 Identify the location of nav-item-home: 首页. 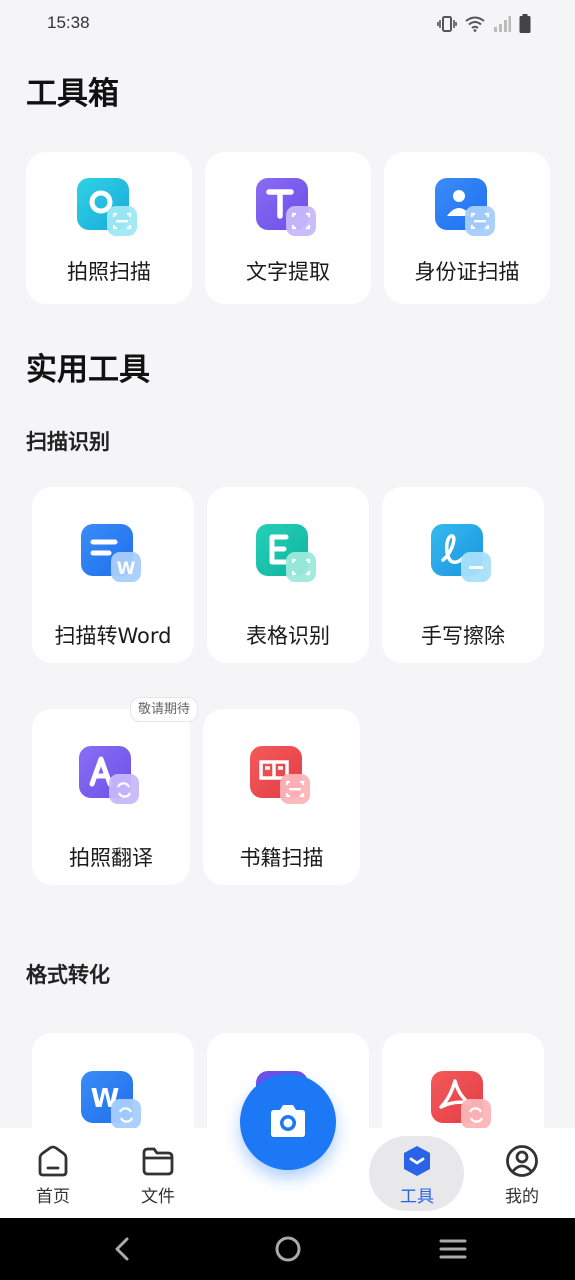
(53, 1173).